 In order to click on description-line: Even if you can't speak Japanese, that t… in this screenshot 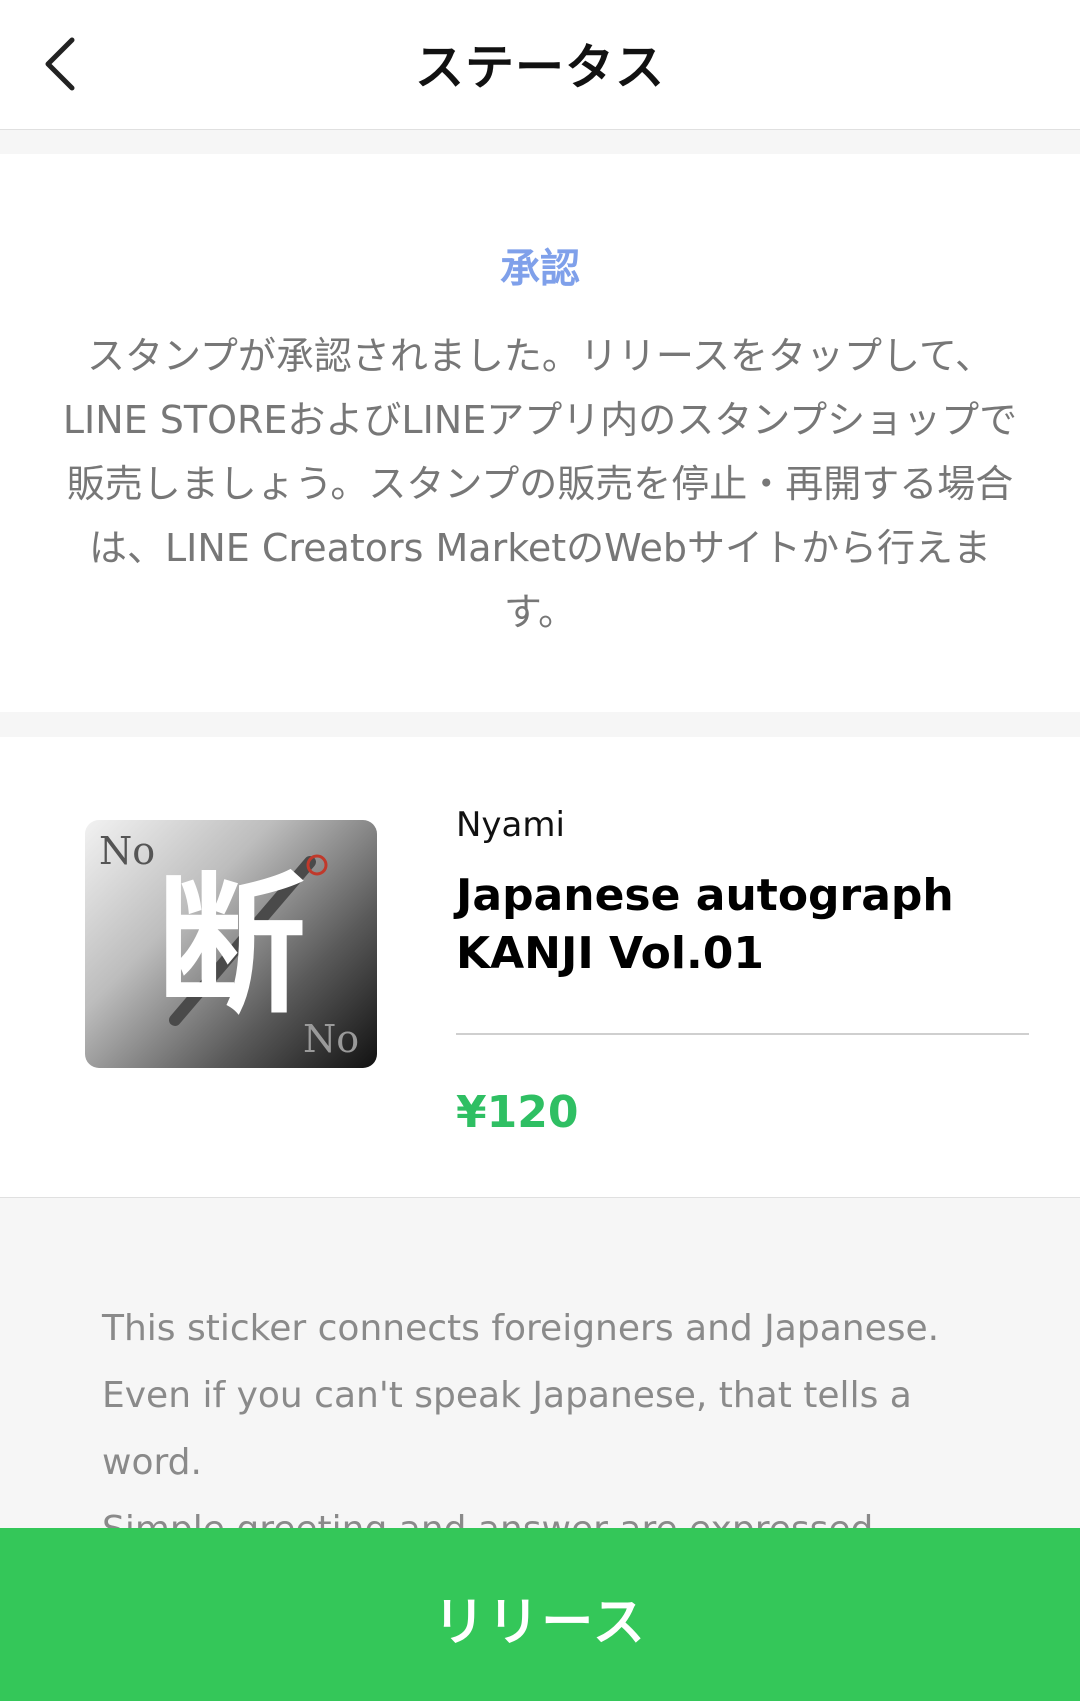, I will do `click(507, 1429)`.